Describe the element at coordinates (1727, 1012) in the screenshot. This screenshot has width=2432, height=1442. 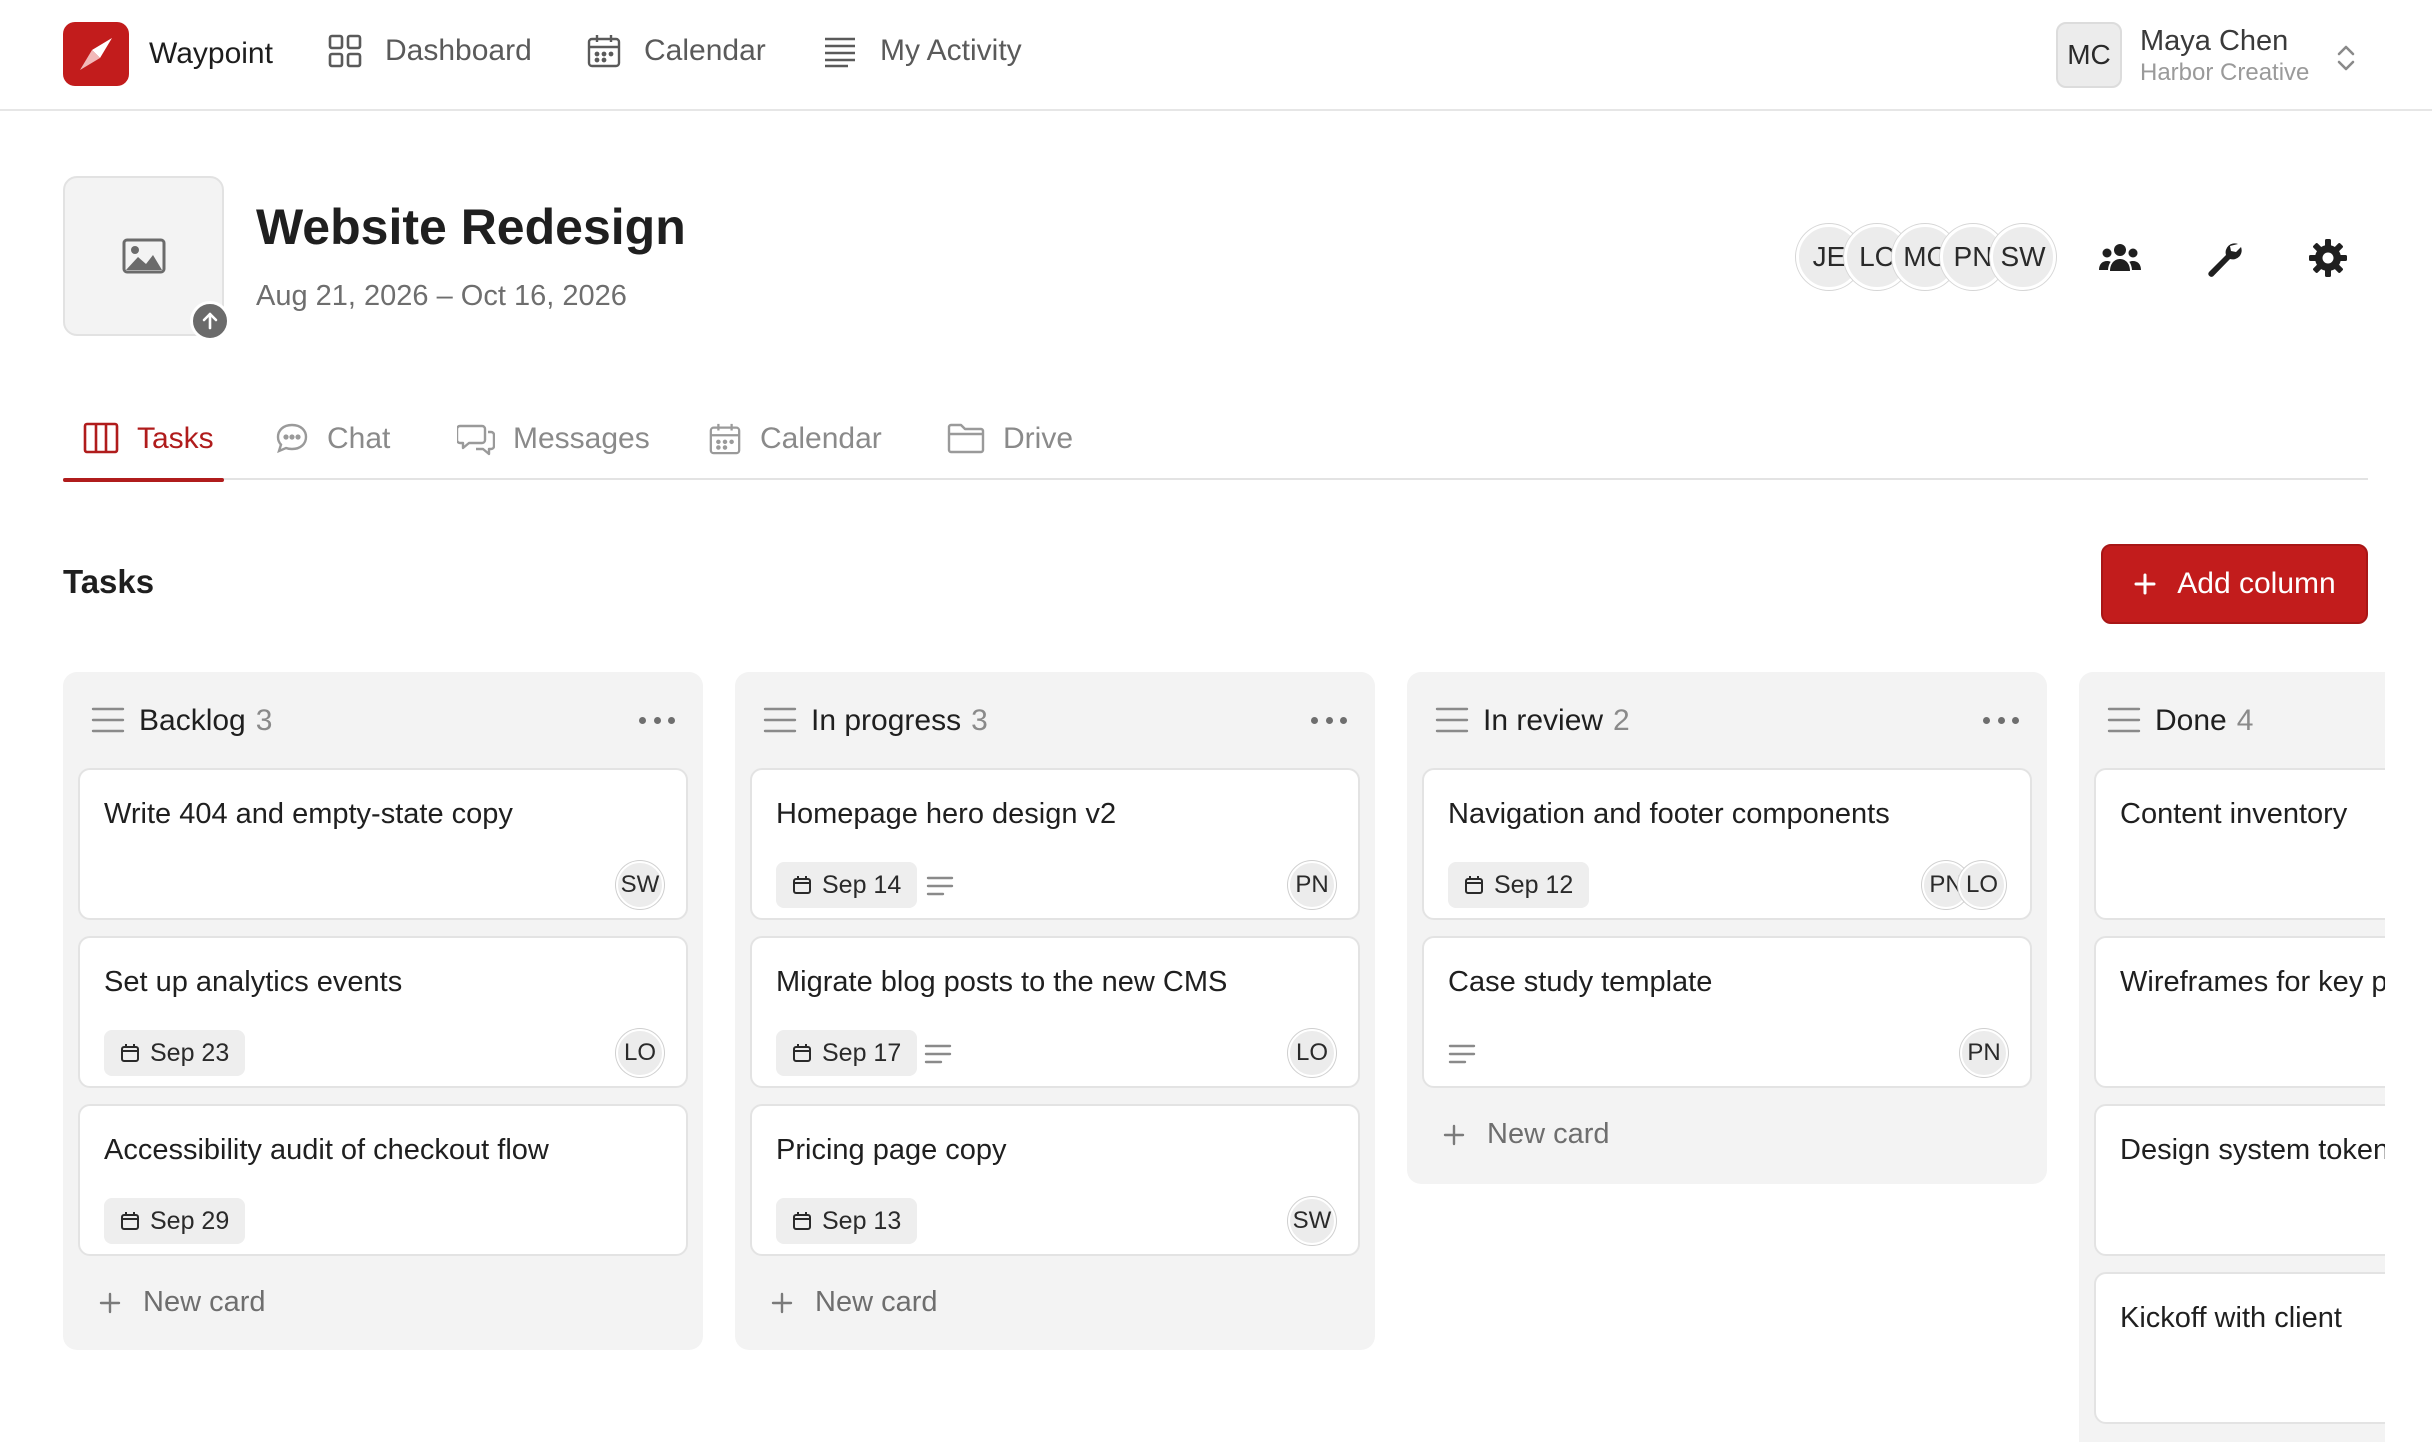
I see `task-card: Case study template PN` at that location.